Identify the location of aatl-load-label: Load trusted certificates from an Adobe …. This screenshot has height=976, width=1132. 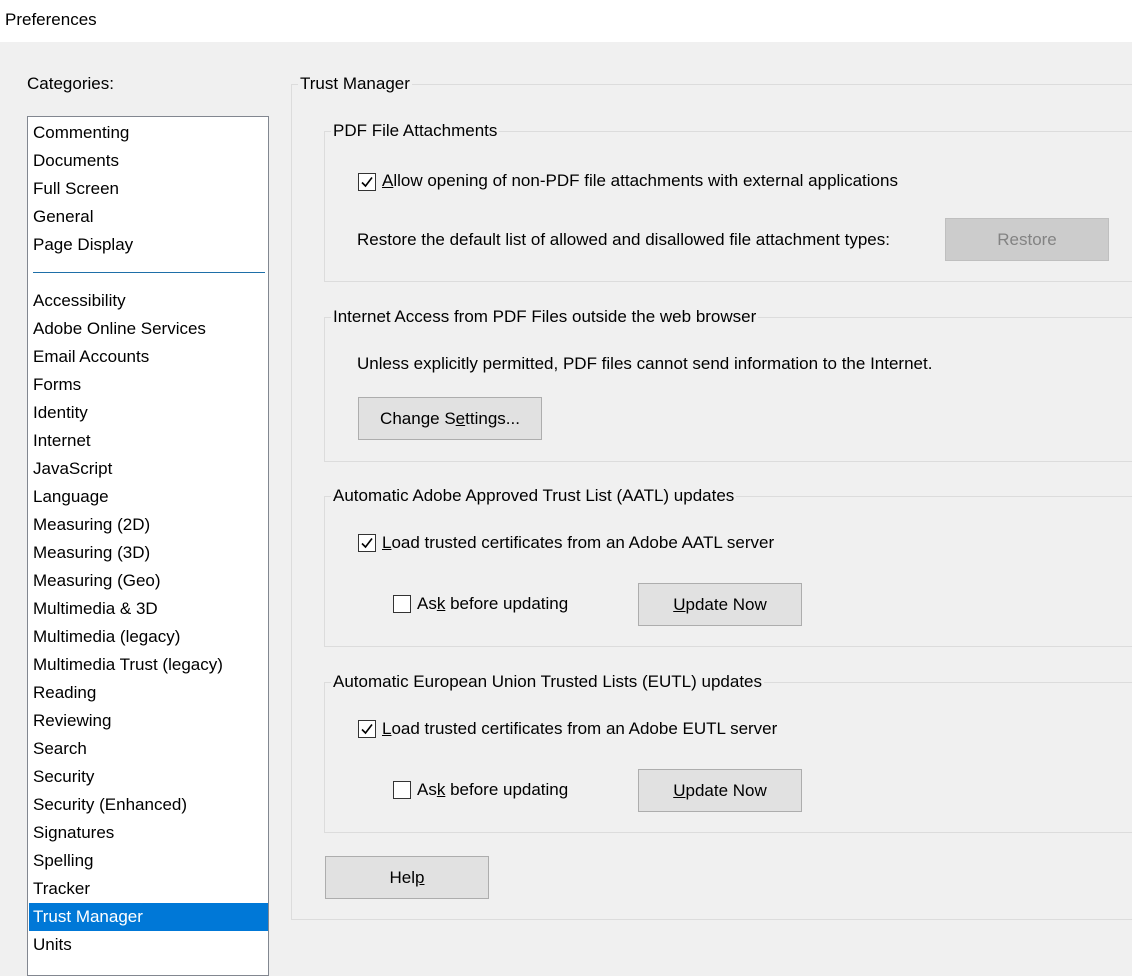
(578, 543).